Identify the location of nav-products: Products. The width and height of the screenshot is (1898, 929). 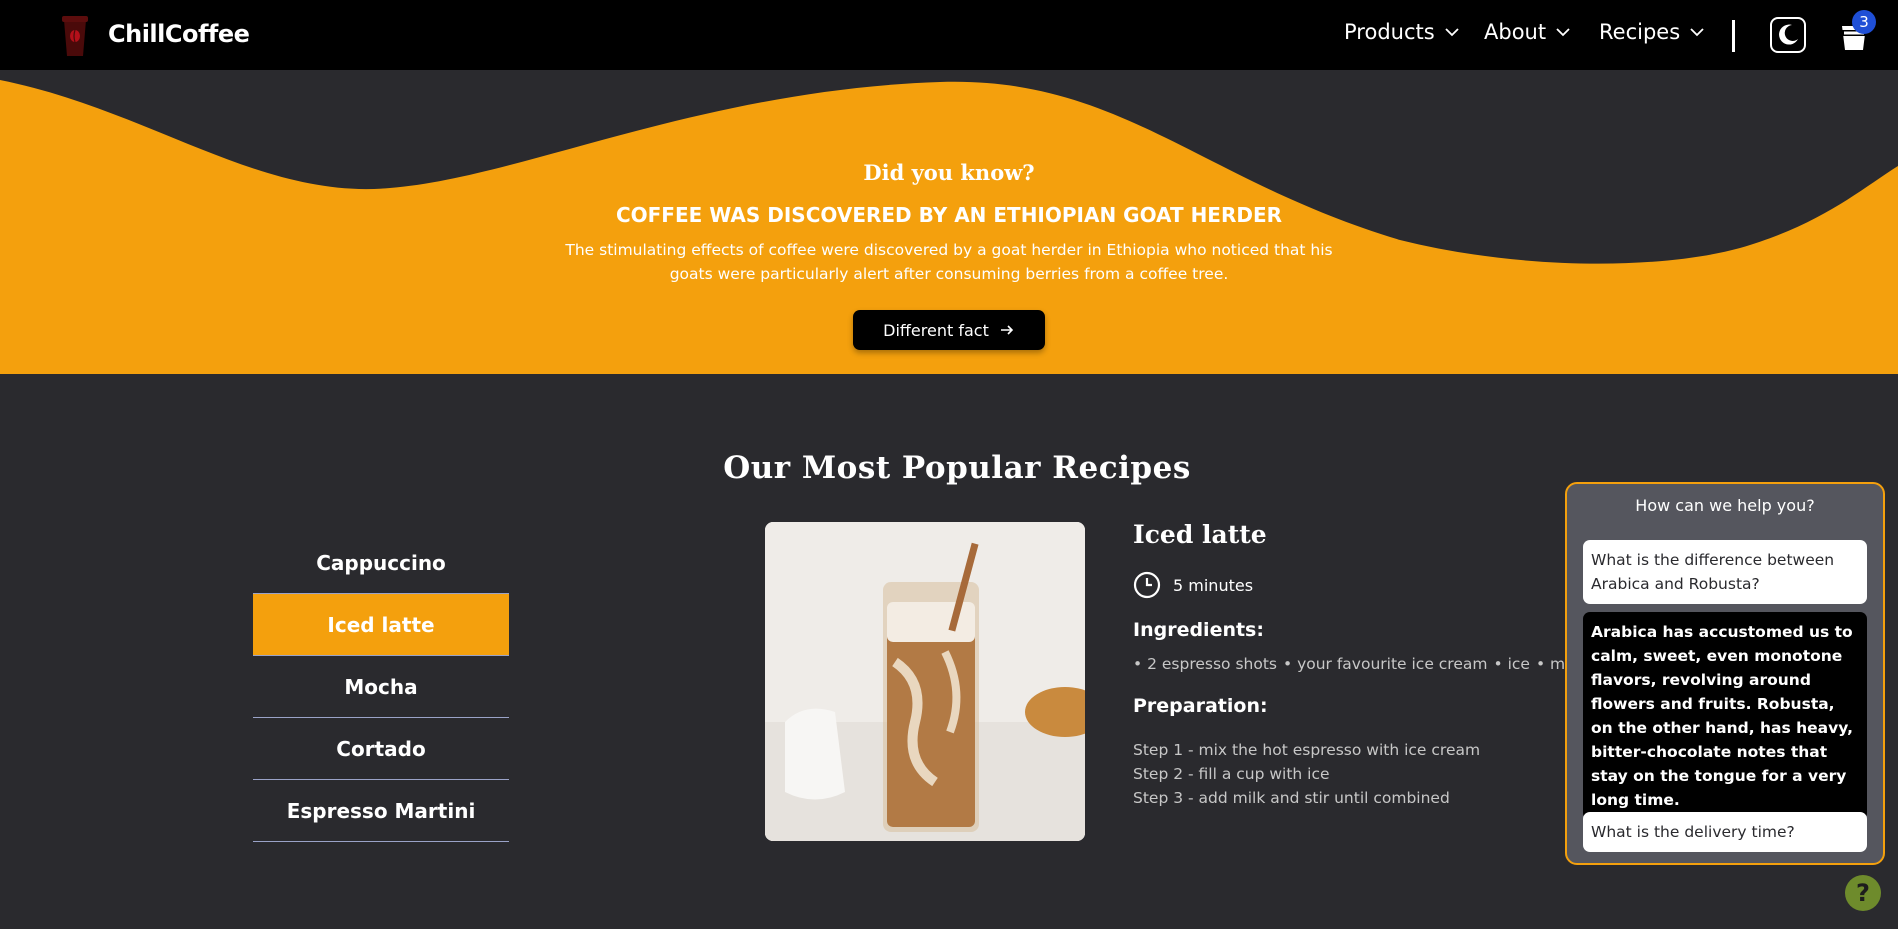
(1402, 32).